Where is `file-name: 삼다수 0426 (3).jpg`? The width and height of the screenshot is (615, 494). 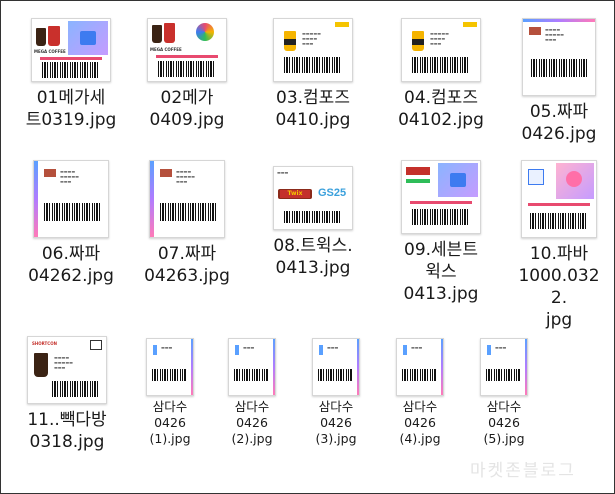 file-name: 삼다수 0426 (3).jpg is located at coordinates (336, 422).